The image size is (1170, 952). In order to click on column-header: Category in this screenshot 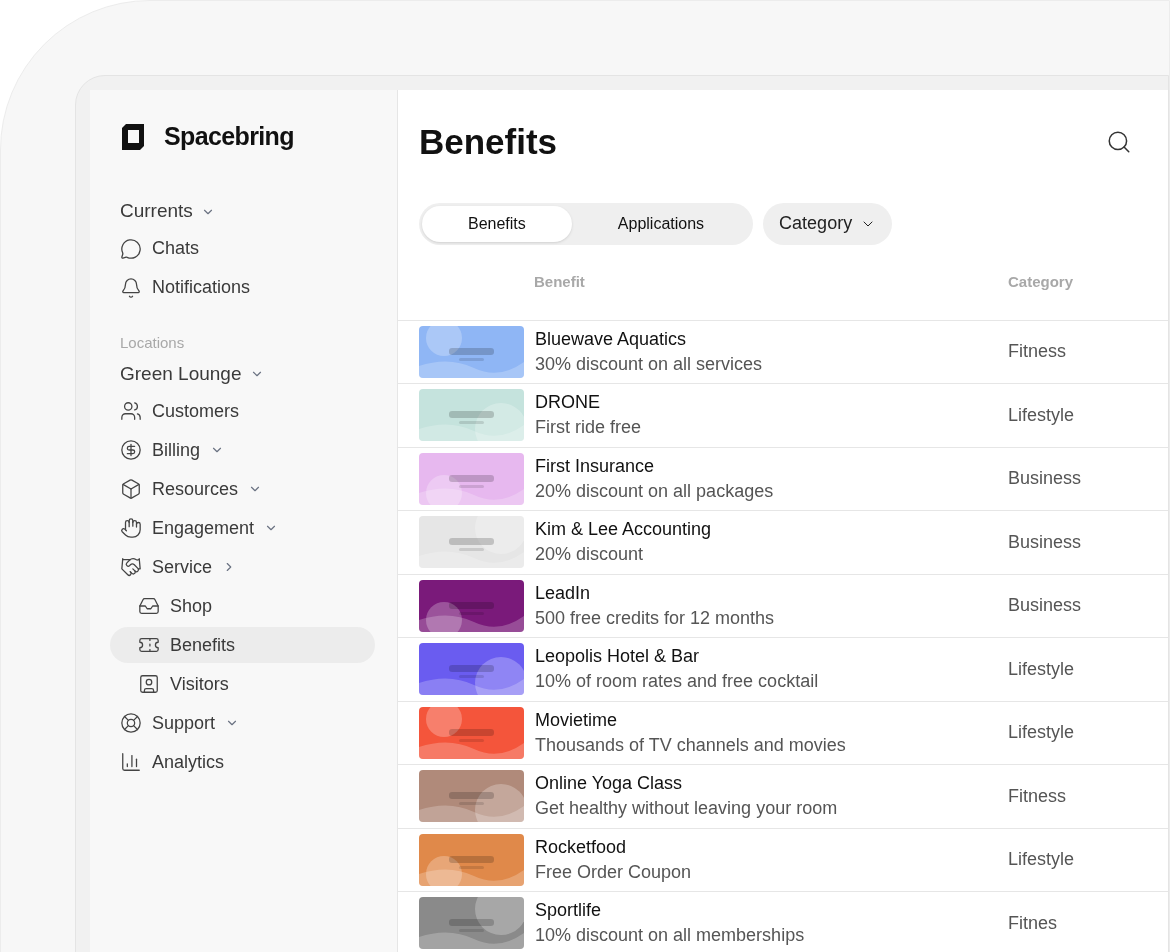, I will do `click(1041, 281)`.